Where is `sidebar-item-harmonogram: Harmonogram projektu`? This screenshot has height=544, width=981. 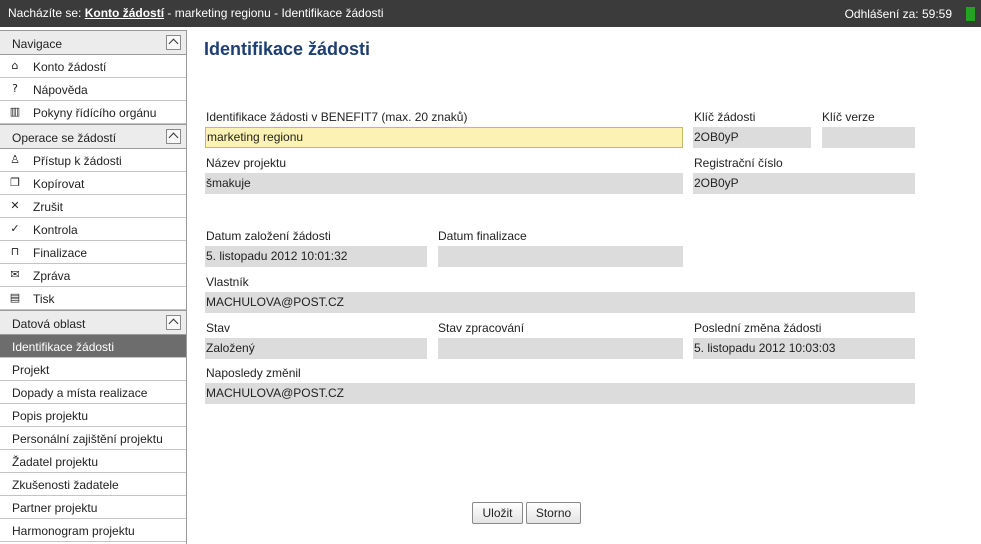
sidebar-item-harmonogram: Harmonogram projektu is located at coordinates (93, 530).